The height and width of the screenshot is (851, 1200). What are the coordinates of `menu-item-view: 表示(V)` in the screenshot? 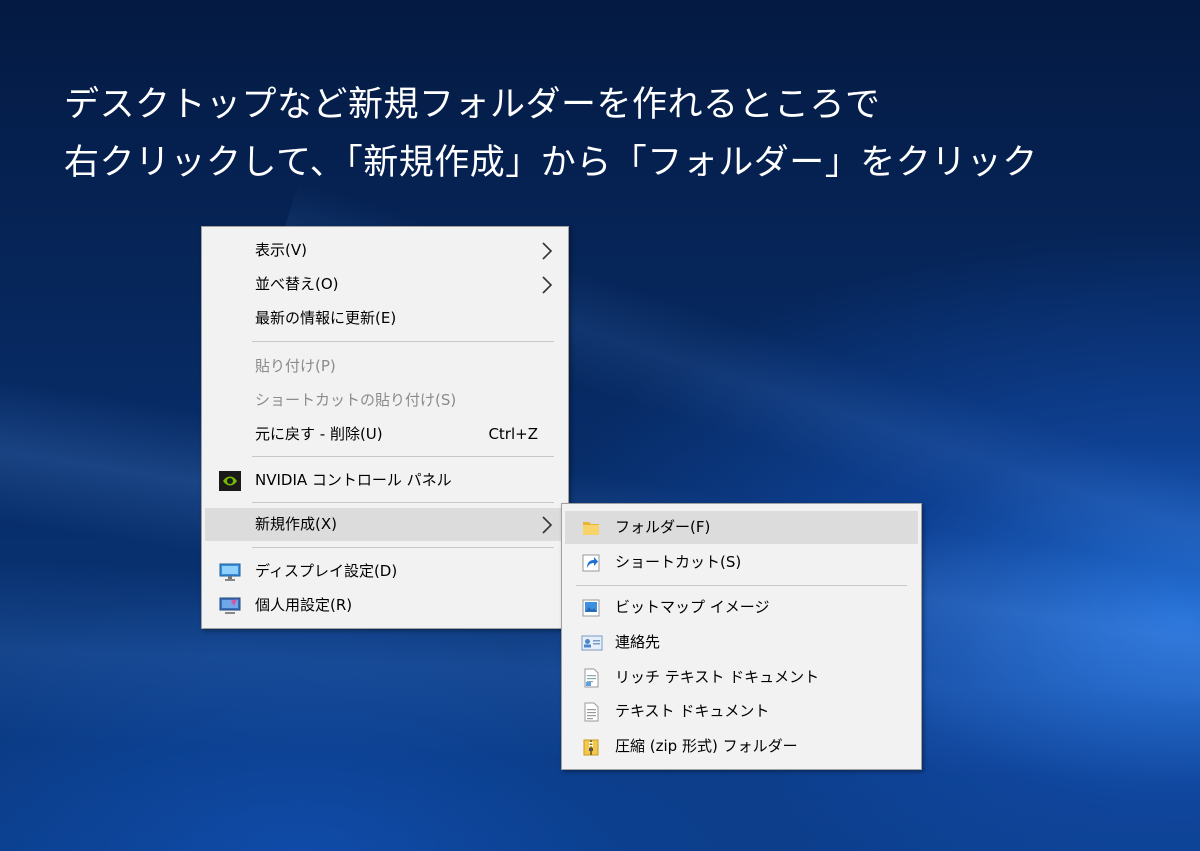 It's located at (385, 250).